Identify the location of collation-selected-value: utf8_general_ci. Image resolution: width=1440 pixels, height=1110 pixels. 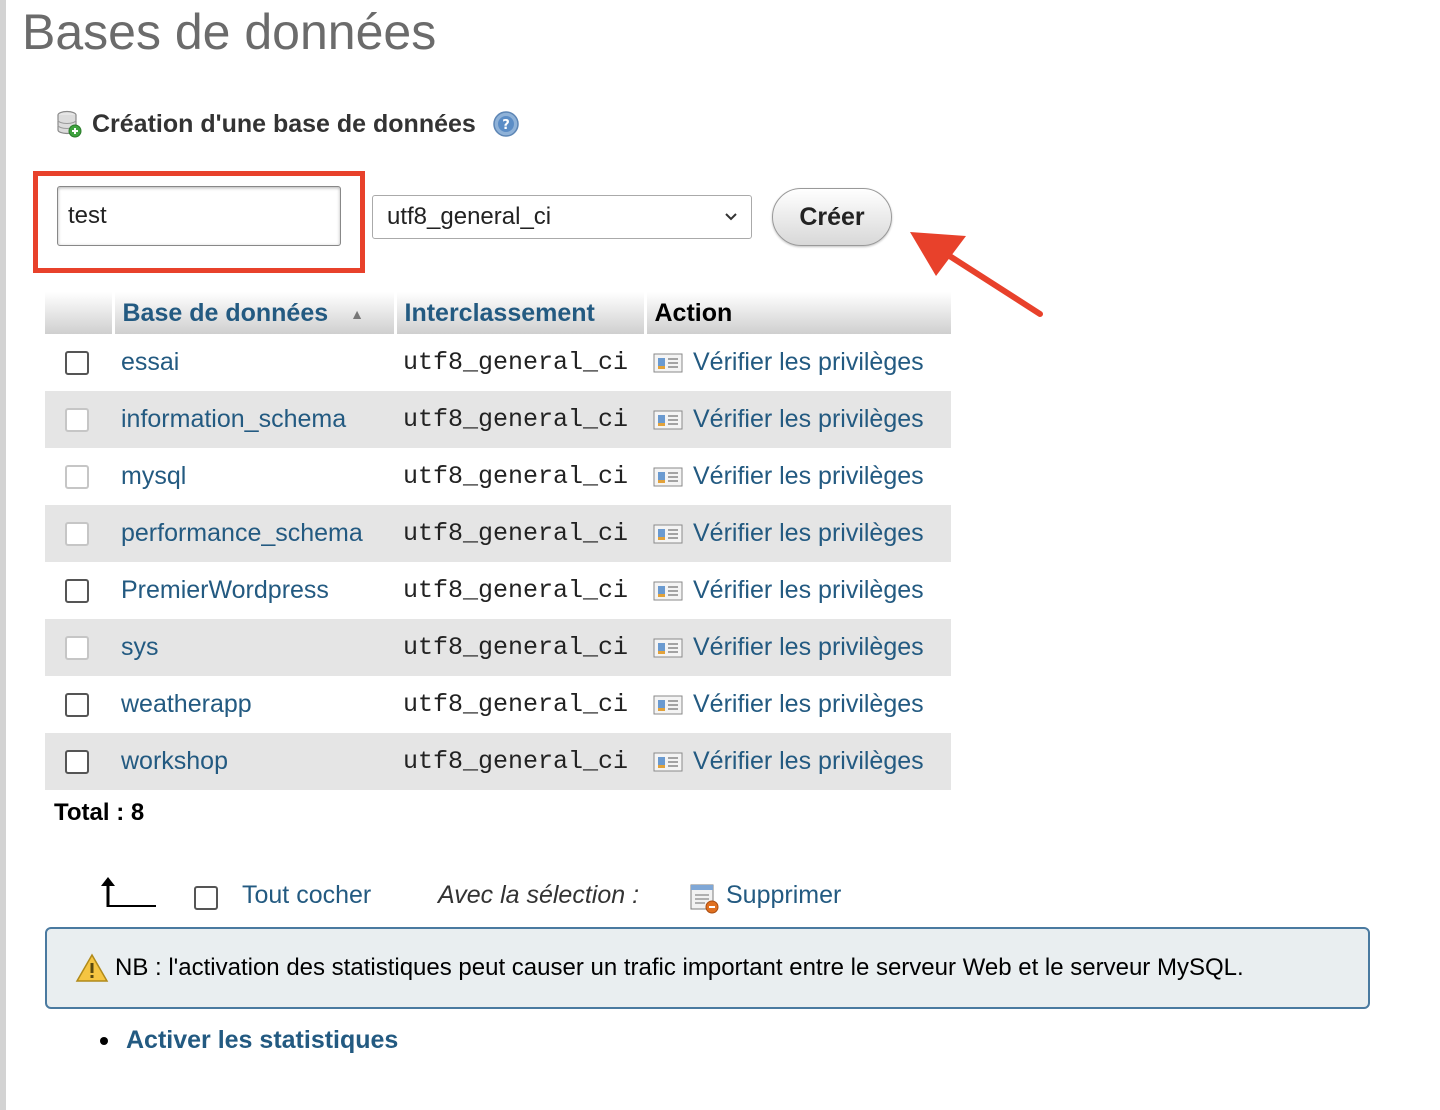
(469, 216).